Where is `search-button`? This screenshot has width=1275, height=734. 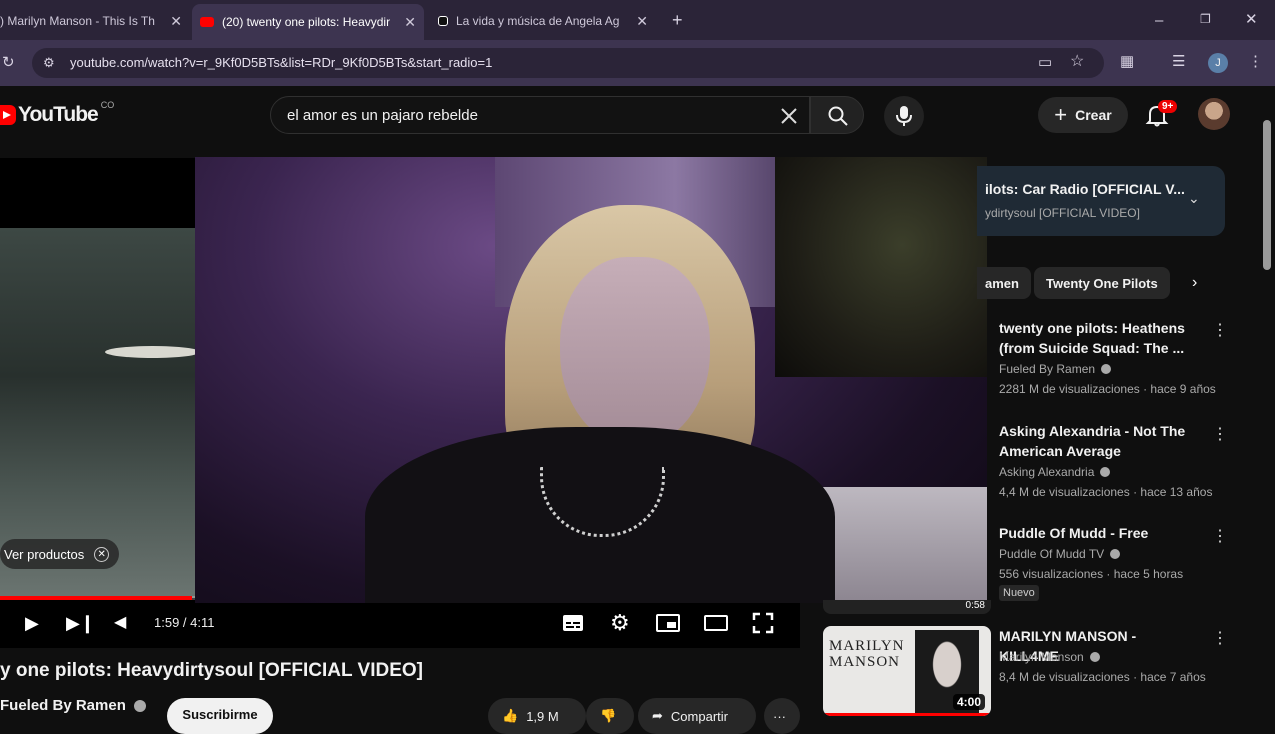 search-button is located at coordinates (837, 115).